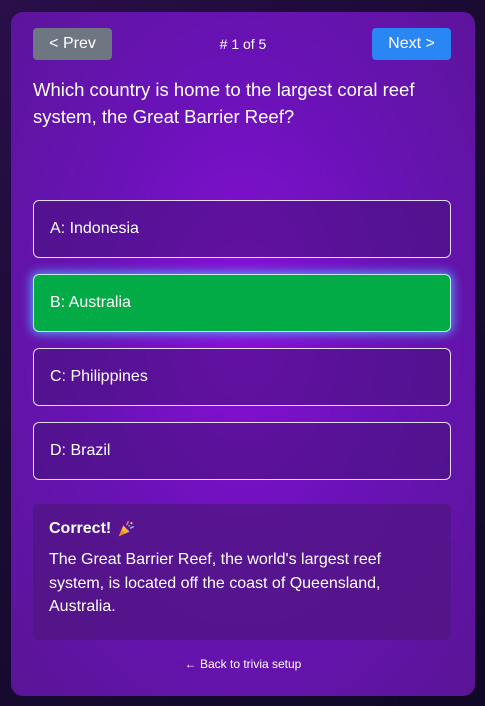  I want to click on party-popper-icon, so click(127, 529).